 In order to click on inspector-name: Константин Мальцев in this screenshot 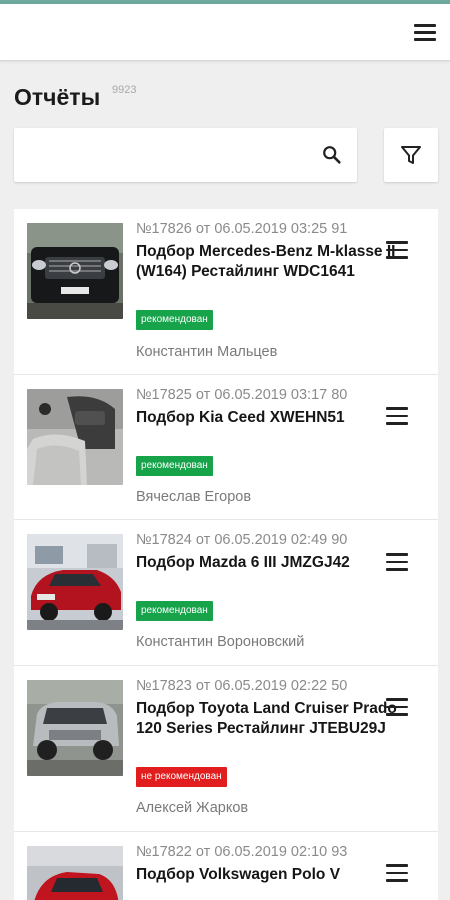, I will do `click(207, 352)`.